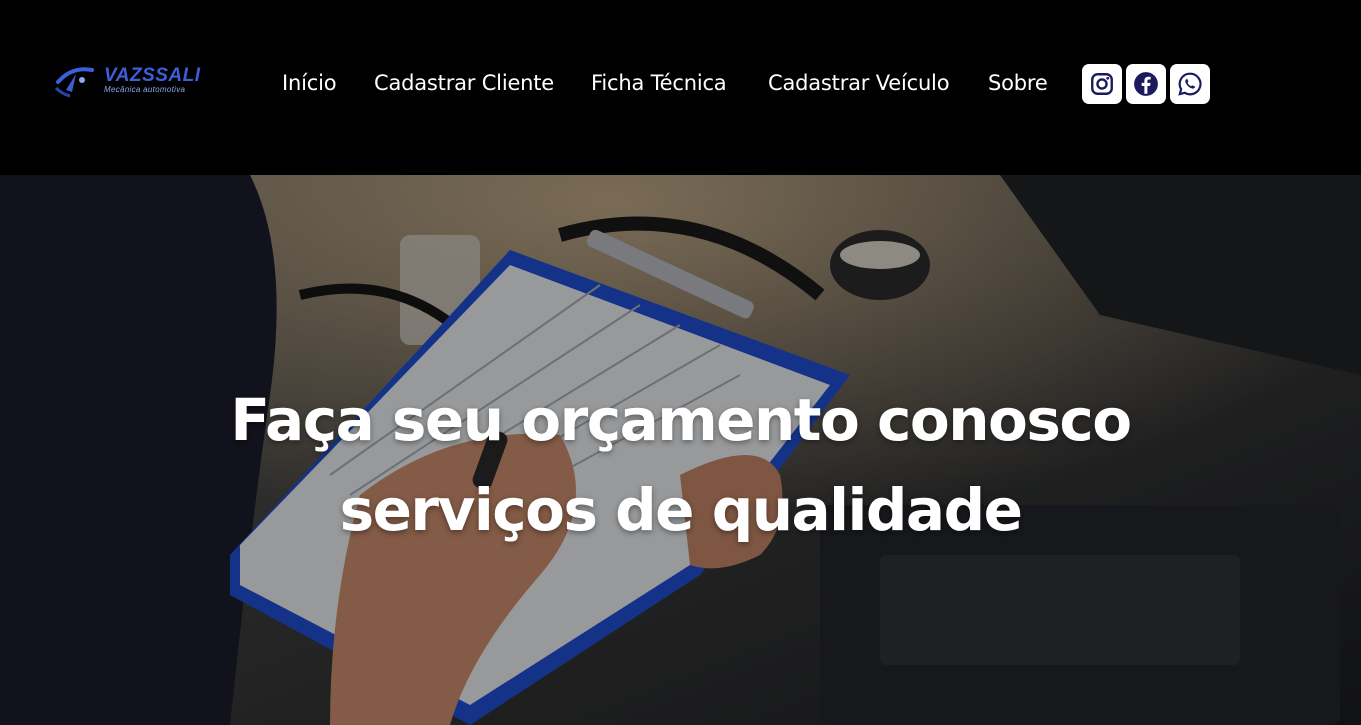  I want to click on brand-name: VAZSSALI, so click(152, 75).